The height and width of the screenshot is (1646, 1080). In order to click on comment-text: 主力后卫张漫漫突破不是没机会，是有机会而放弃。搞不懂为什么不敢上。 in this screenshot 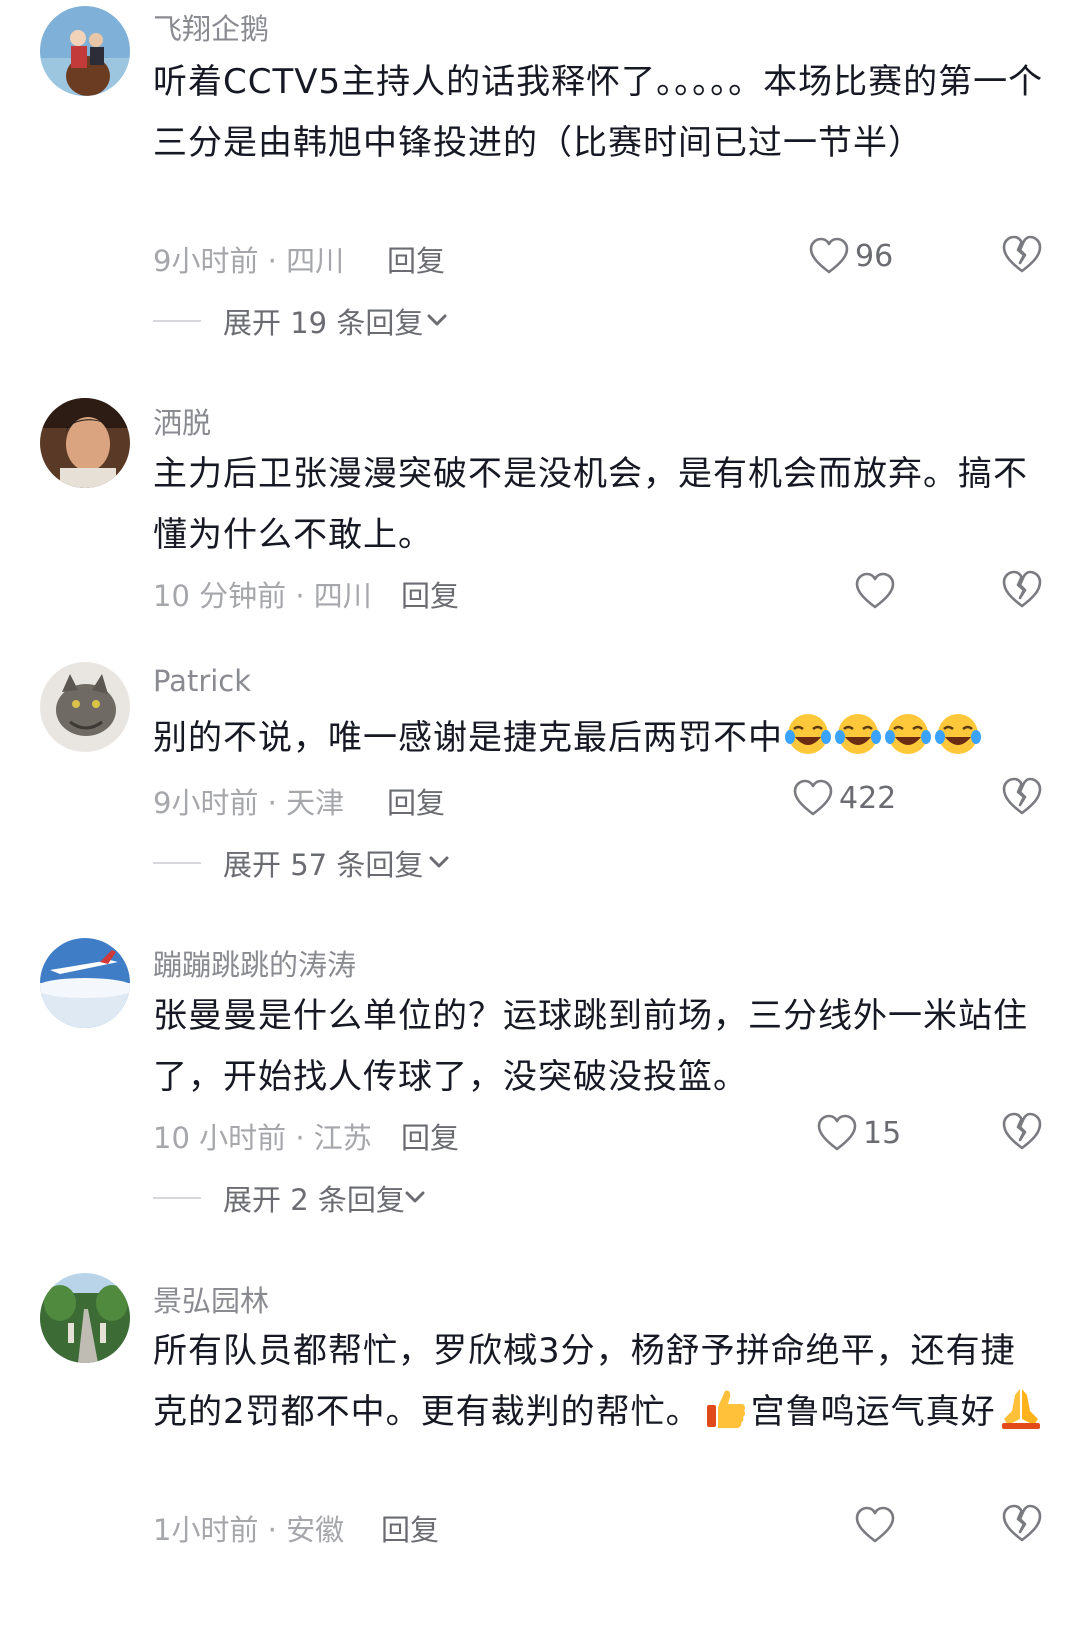, I will do `click(590, 504)`.